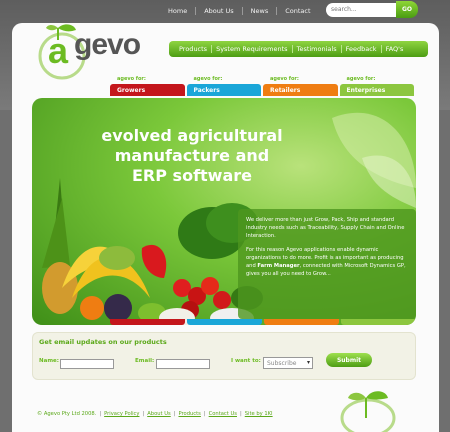 The height and width of the screenshot is (432, 450). I want to click on footer-products: Products, so click(189, 414).